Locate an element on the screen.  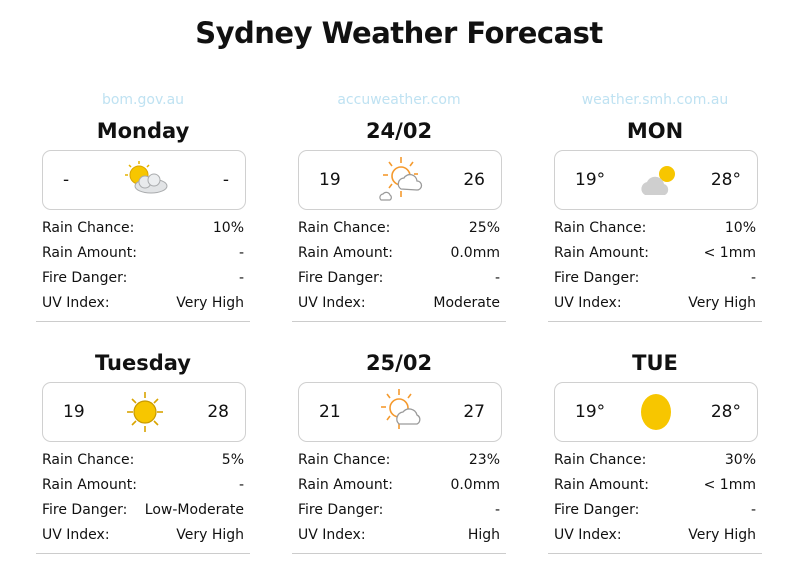
cloud-sun-icon is located at coordinates (658, 180).